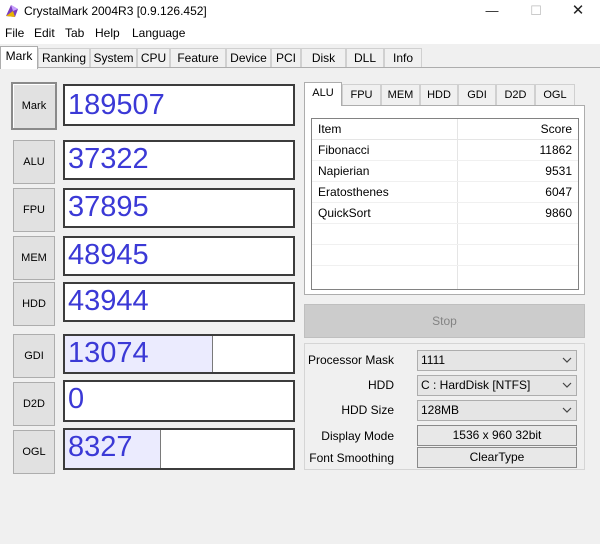 Image resolution: width=600 pixels, height=544 pixels. Describe the element at coordinates (344, 150) in the screenshot. I see `item-name: Fibonacci` at that location.